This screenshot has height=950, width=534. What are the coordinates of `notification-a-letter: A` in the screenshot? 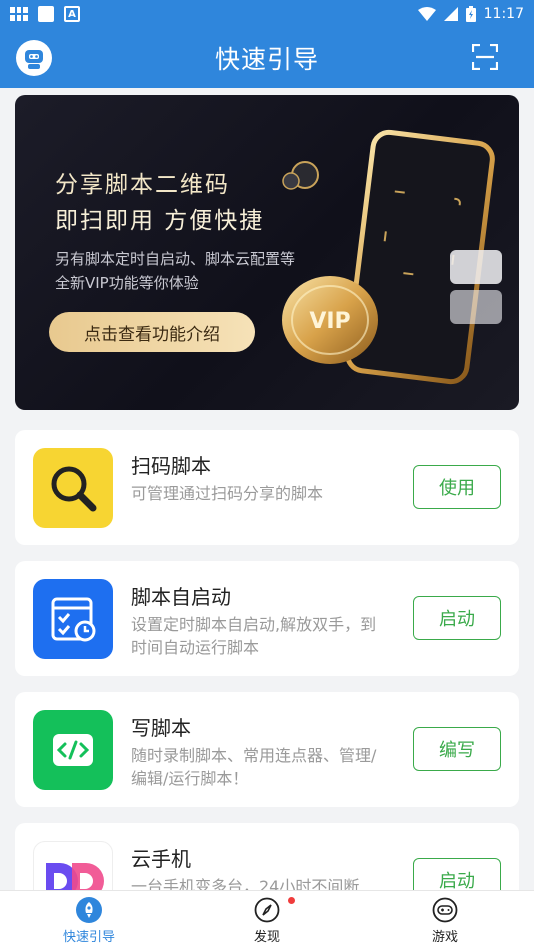 It's located at (72, 14).